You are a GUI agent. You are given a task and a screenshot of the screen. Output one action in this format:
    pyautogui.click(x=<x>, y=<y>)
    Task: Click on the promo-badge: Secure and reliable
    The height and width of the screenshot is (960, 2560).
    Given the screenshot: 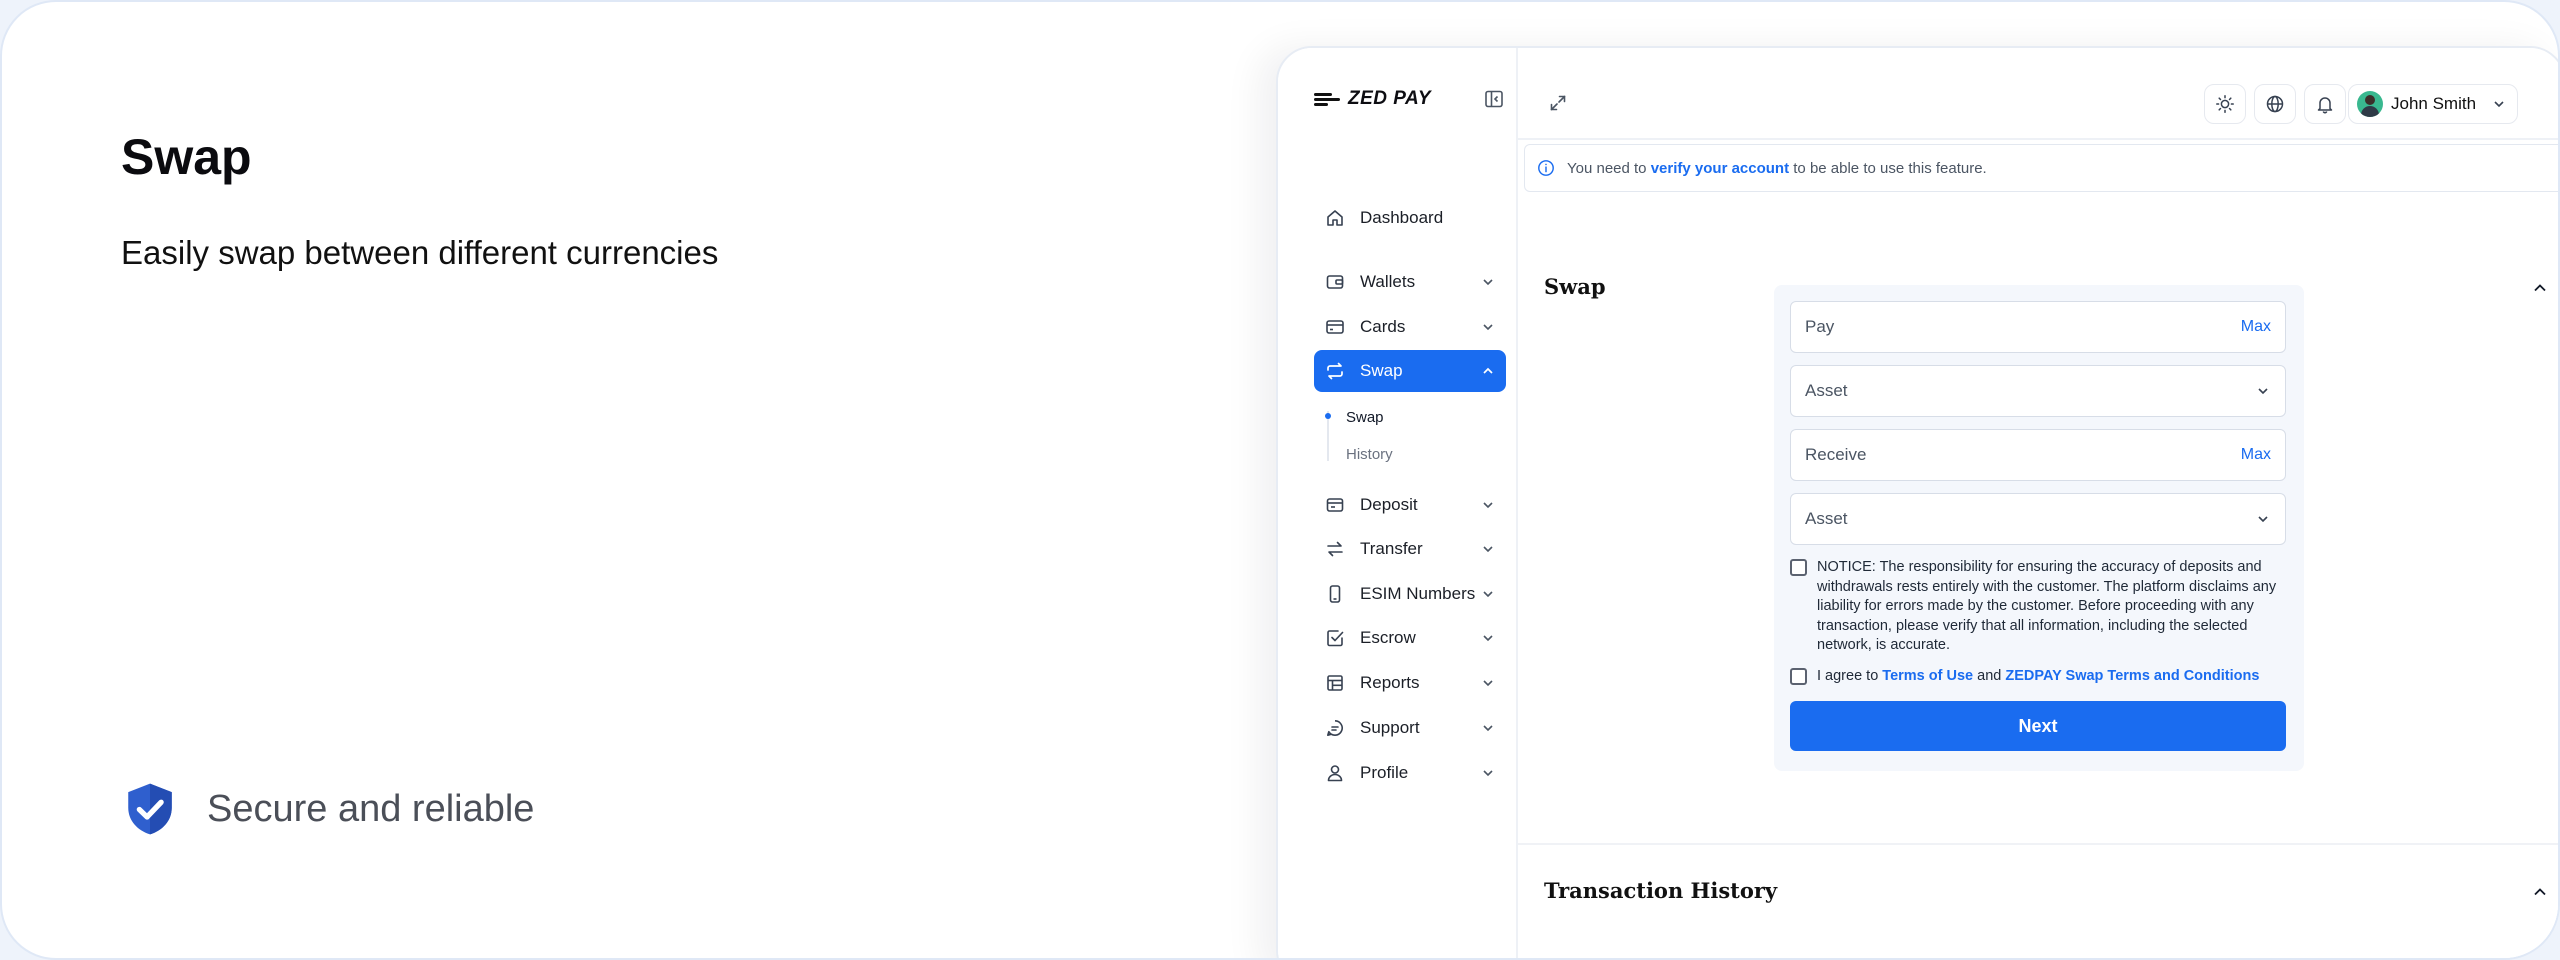 What is the action you would take?
    pyautogui.click(x=327, y=809)
    